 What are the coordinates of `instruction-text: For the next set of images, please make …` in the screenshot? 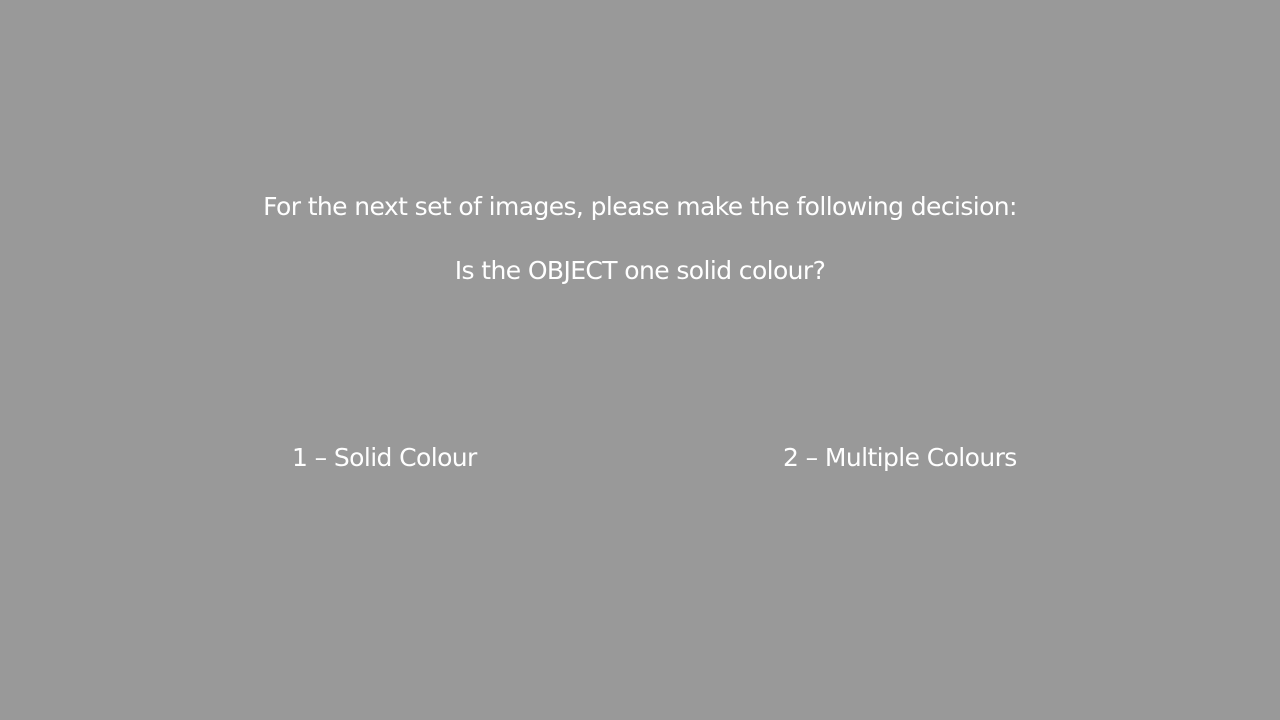 It's located at (640, 206).